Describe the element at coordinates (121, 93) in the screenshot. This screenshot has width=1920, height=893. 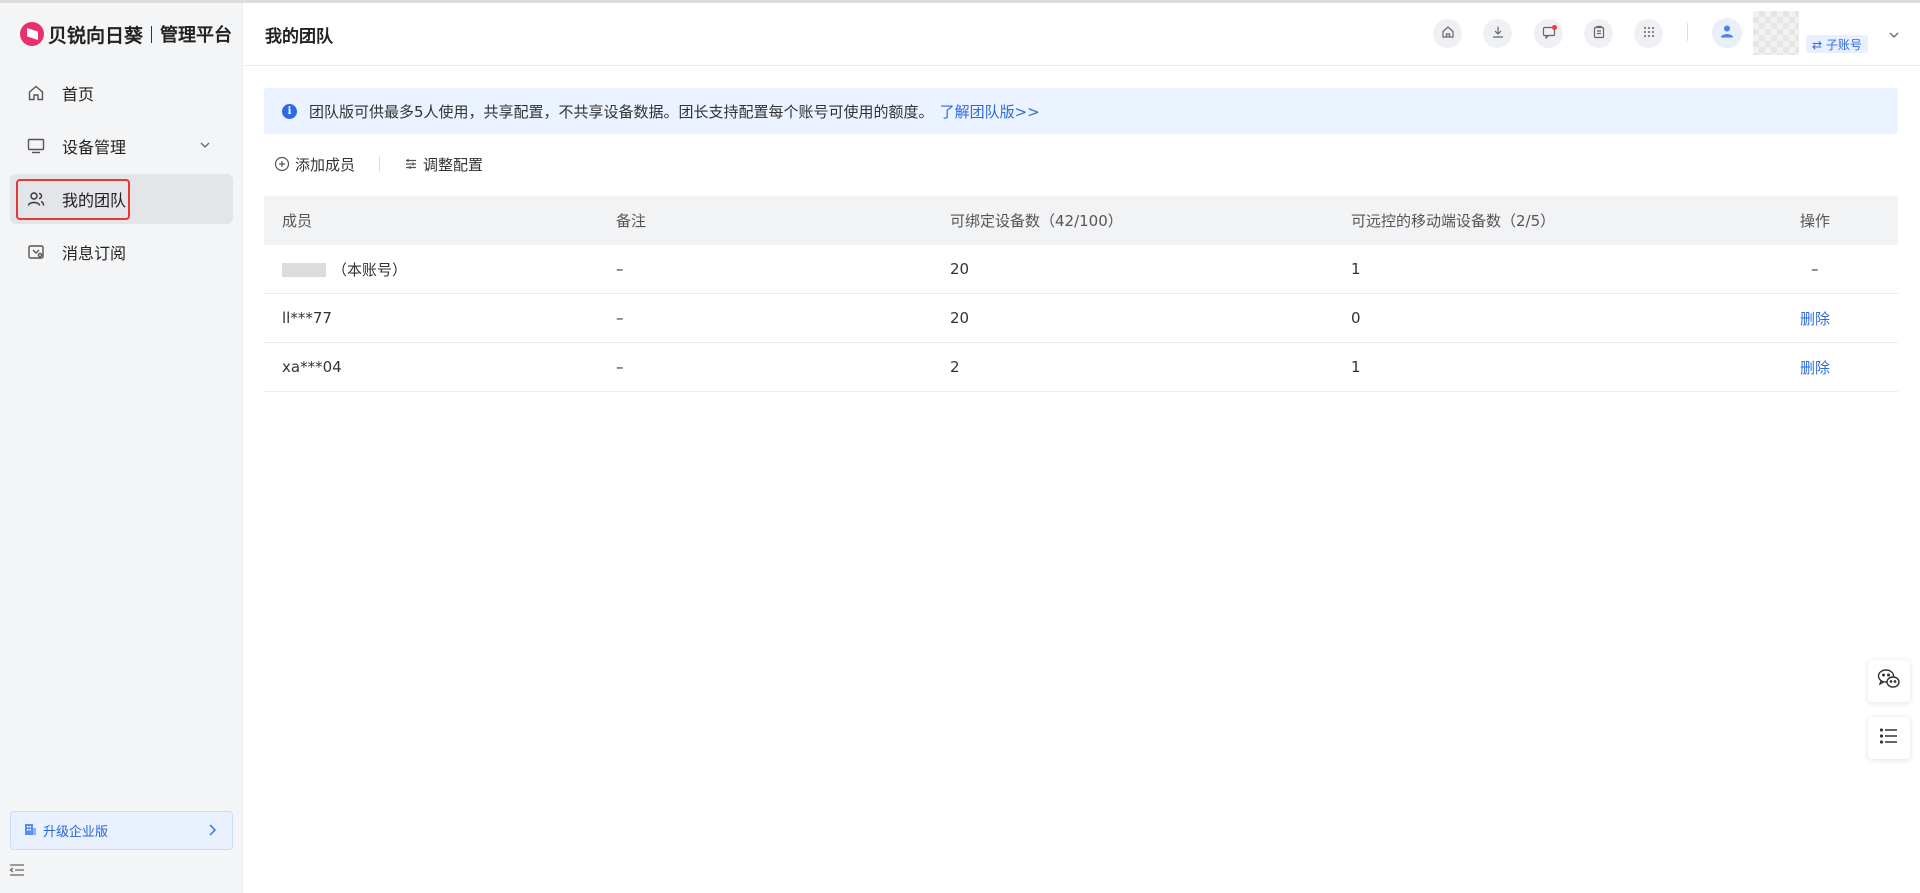
I see `sidebar-item-home: 首页` at that location.